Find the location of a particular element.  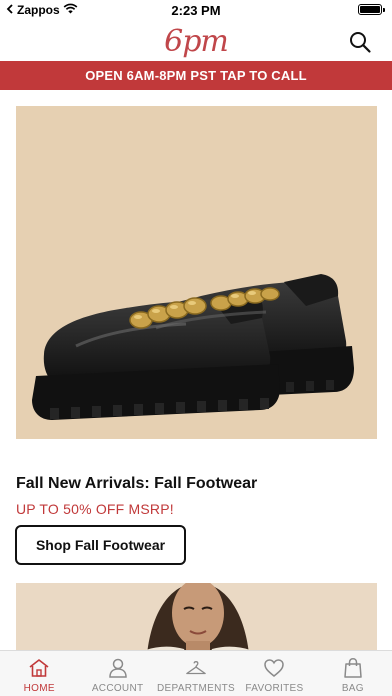

home-icon is located at coordinates (39, 668).